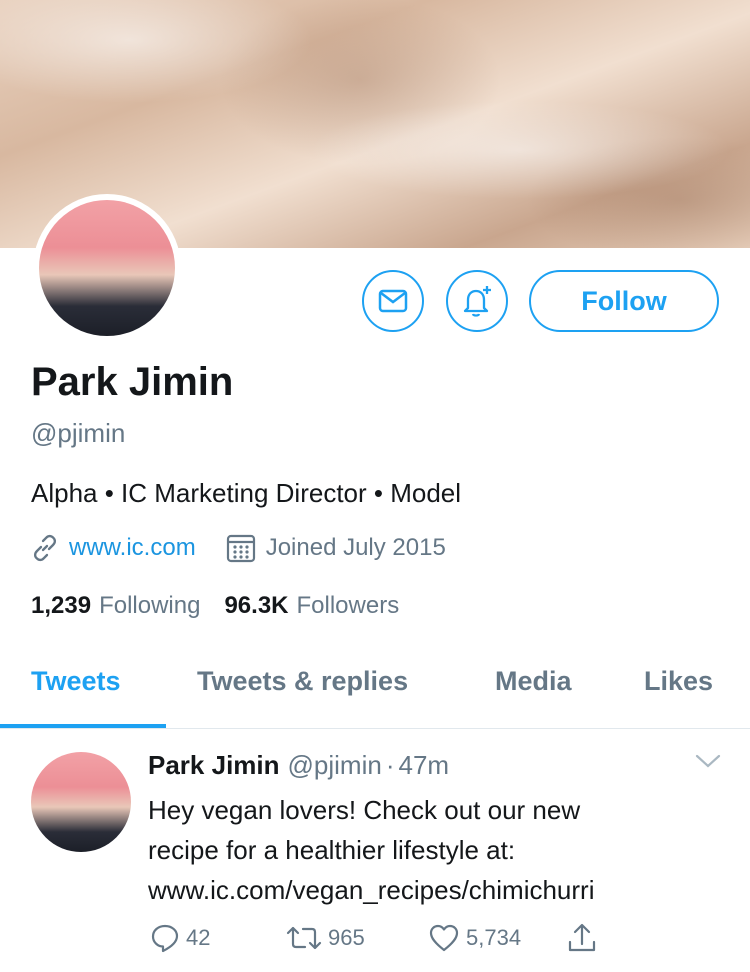  Describe the element at coordinates (678, 681) in the screenshot. I see `tab-likes: Likes` at that location.